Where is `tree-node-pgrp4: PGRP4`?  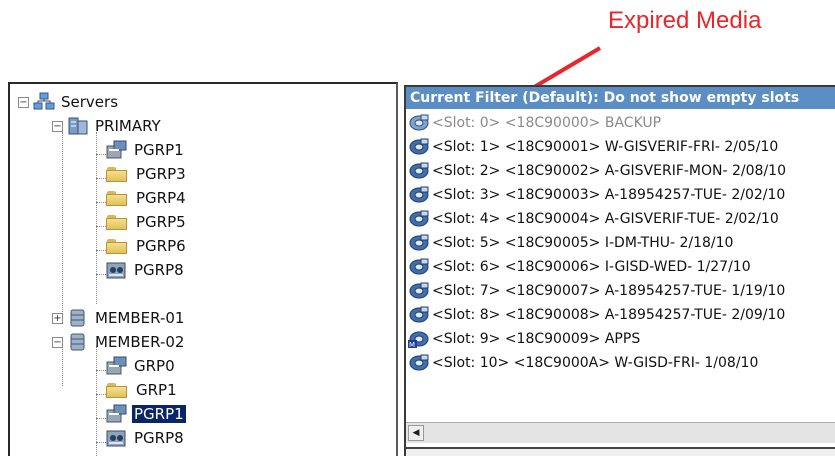
tree-node-pgrp4: PGRP4 is located at coordinates (147, 198).